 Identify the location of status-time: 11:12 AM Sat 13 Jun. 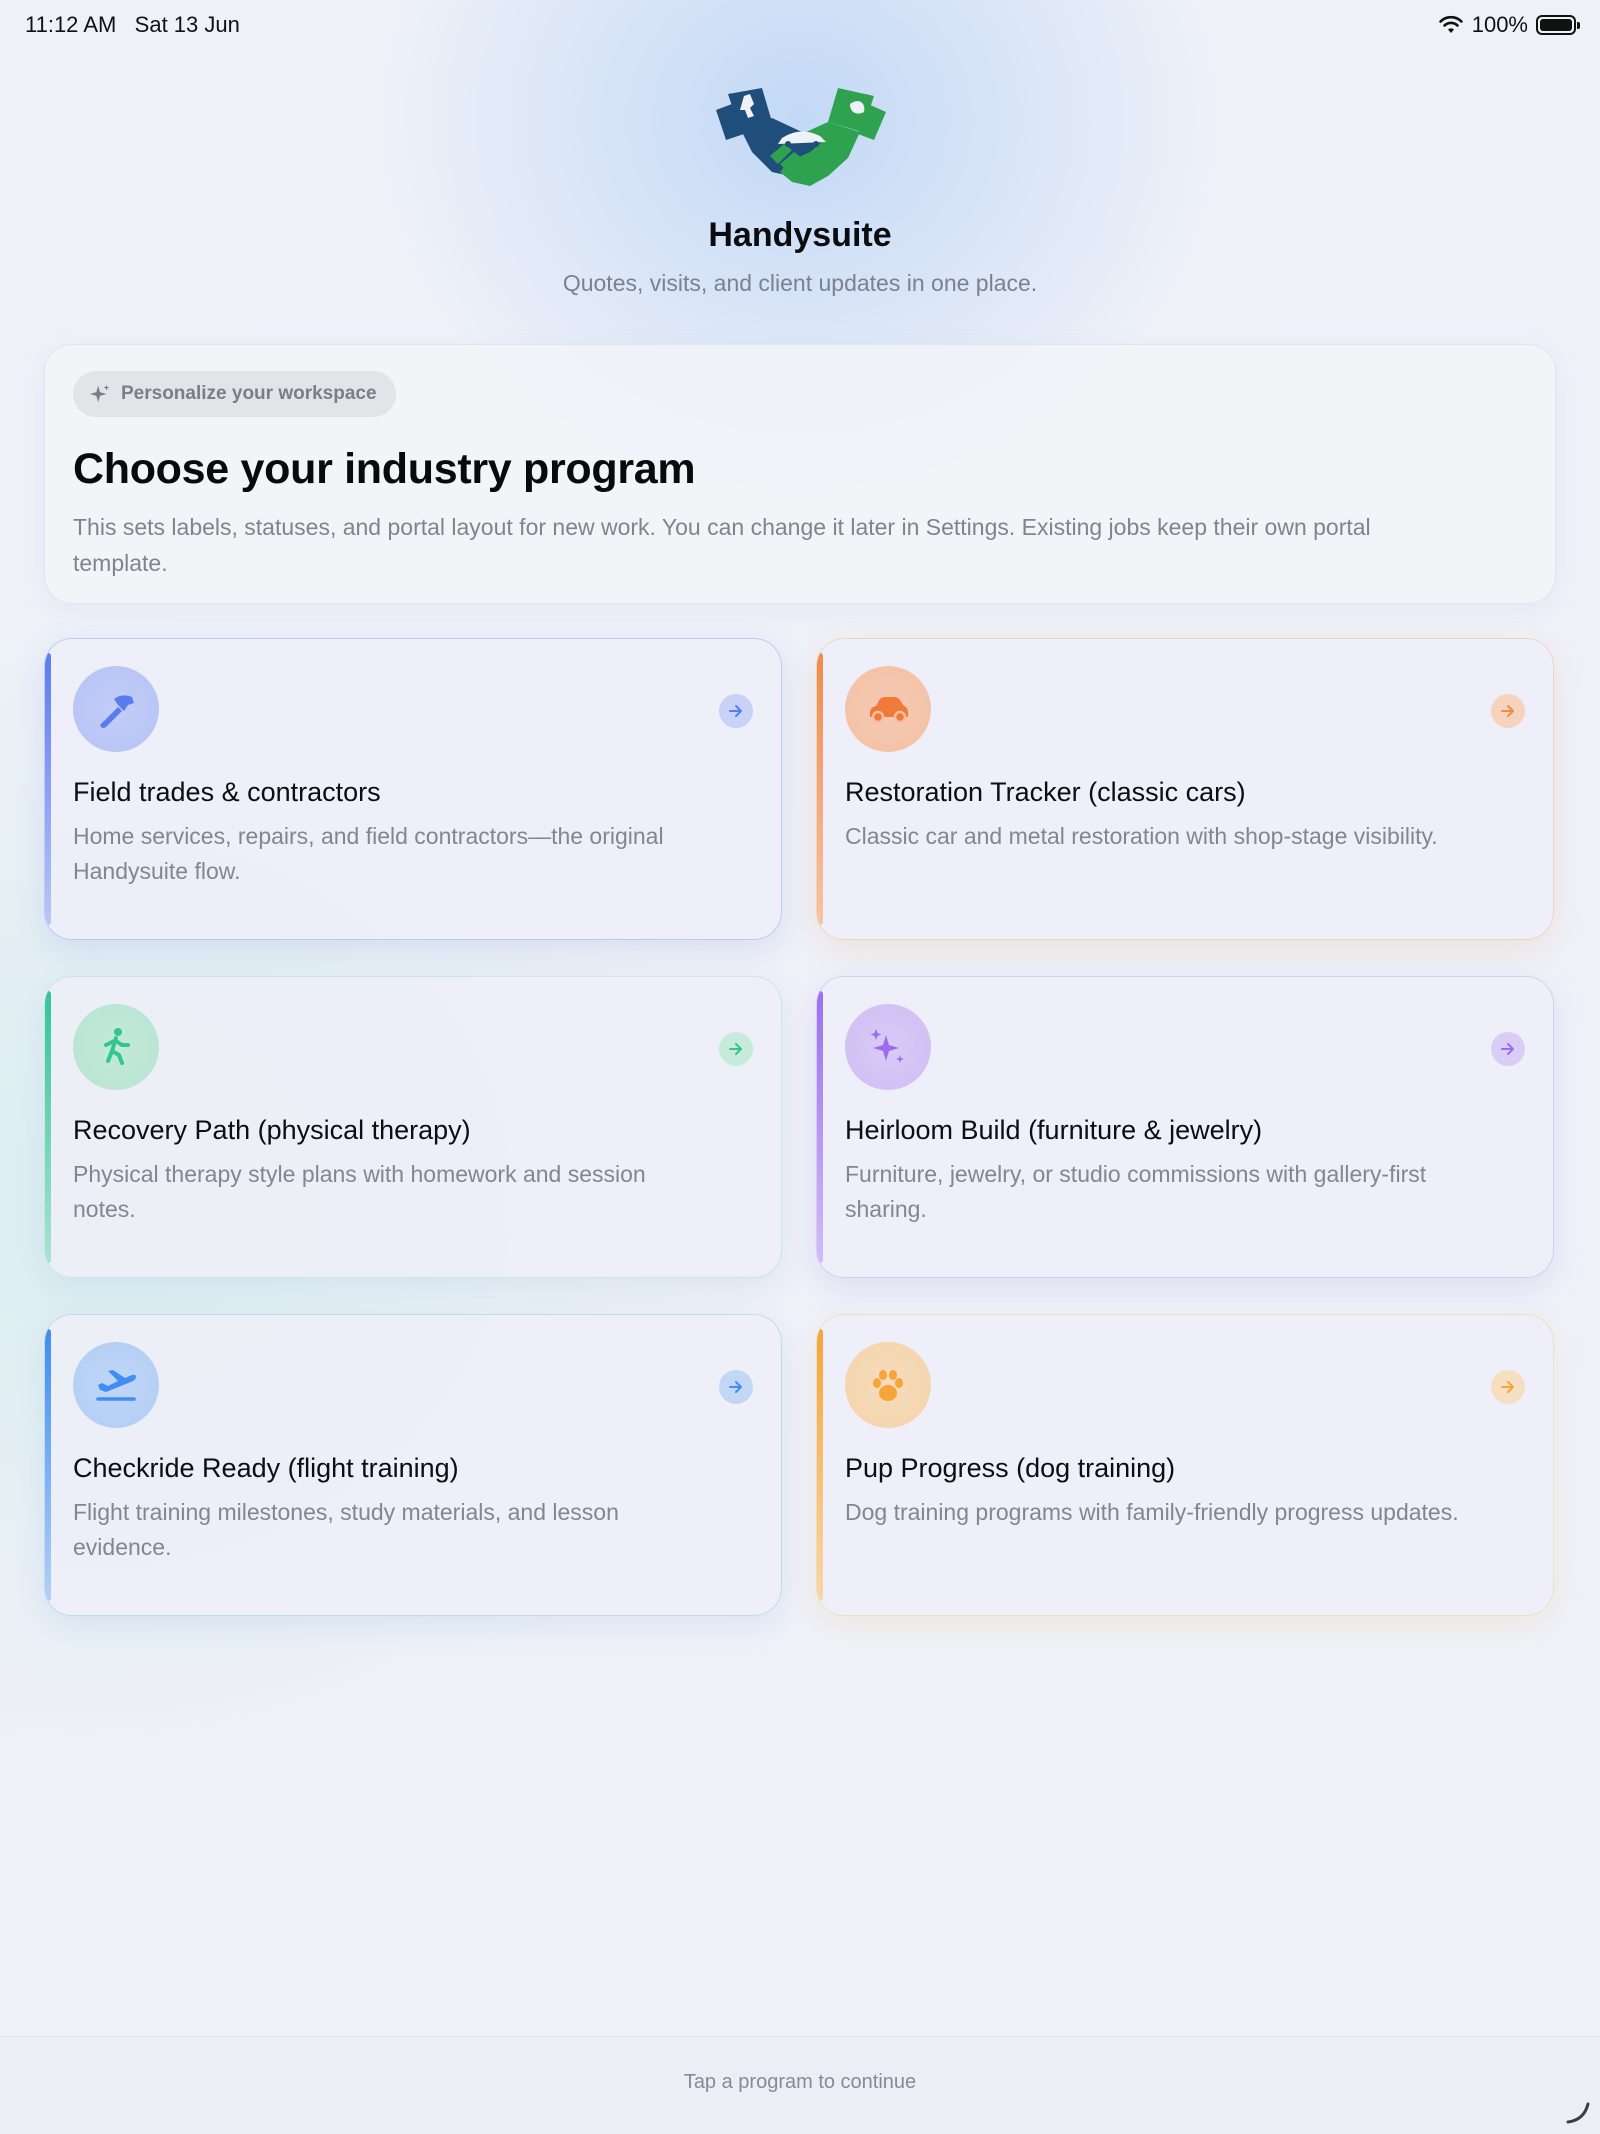
(132, 24).